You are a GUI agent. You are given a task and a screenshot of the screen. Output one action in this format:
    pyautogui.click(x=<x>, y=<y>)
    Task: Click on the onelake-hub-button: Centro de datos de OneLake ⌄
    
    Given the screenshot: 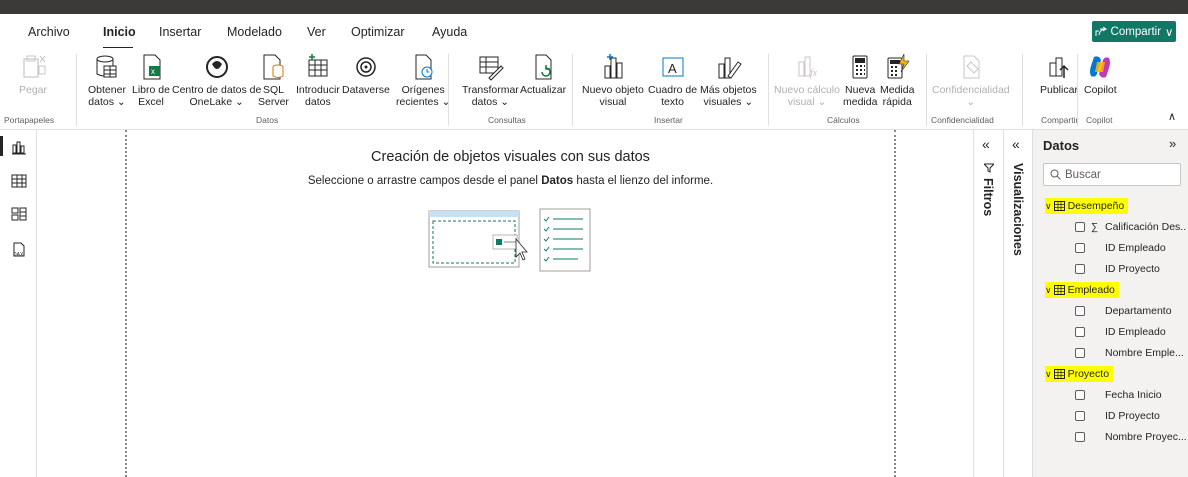 What is the action you would take?
    pyautogui.click(x=216, y=80)
    